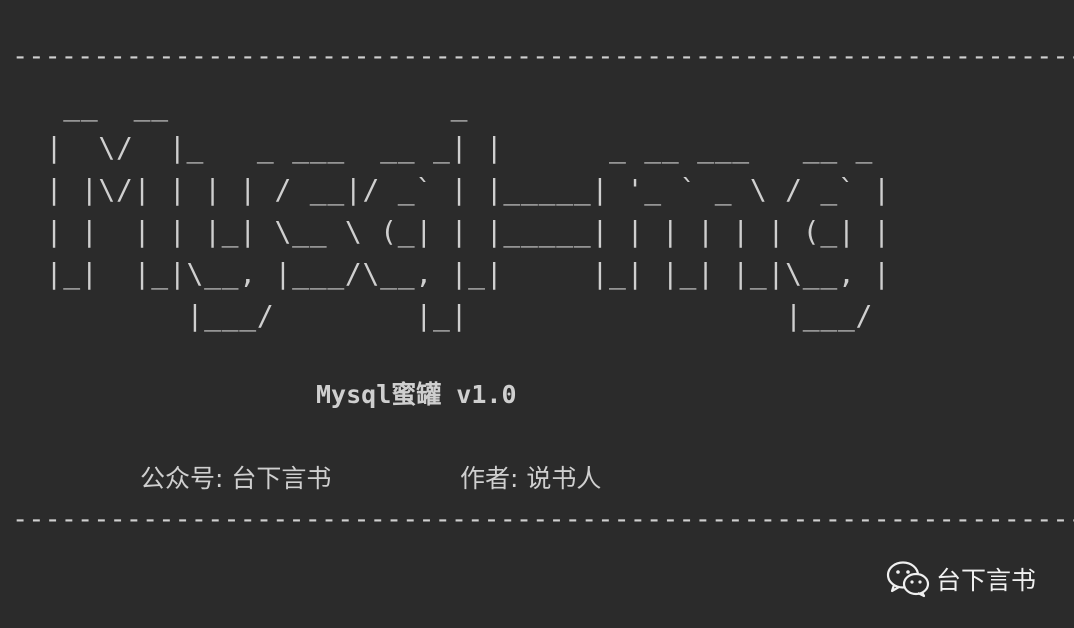 Image resolution: width=1074 pixels, height=628 pixels. What do you see at coordinates (908, 579) in the screenshot?
I see `wechat-icon` at bounding box center [908, 579].